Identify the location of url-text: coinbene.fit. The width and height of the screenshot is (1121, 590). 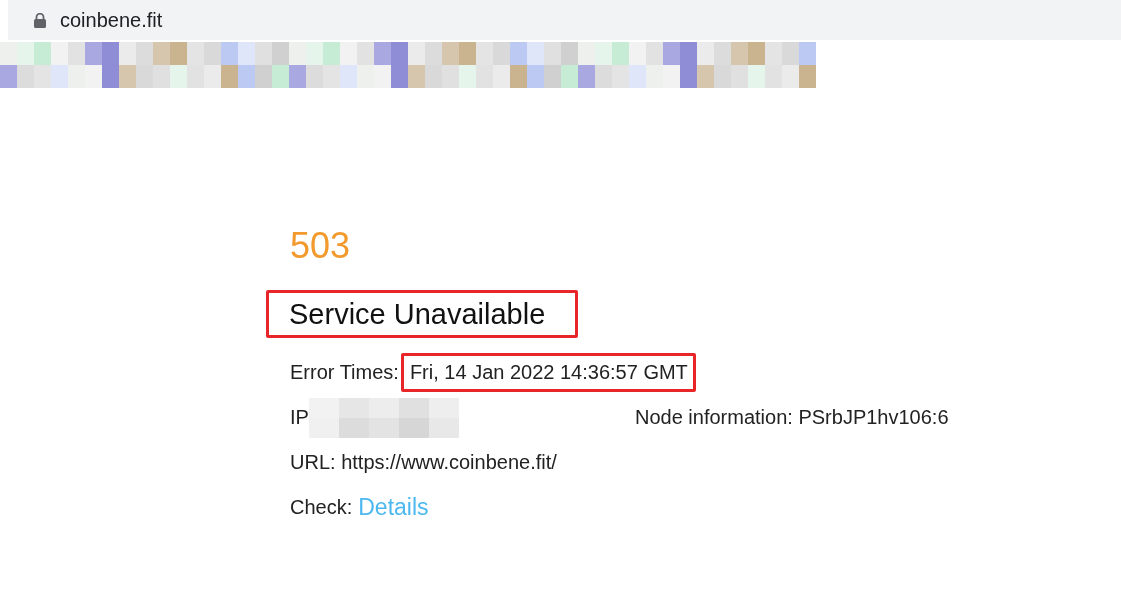
(111, 20).